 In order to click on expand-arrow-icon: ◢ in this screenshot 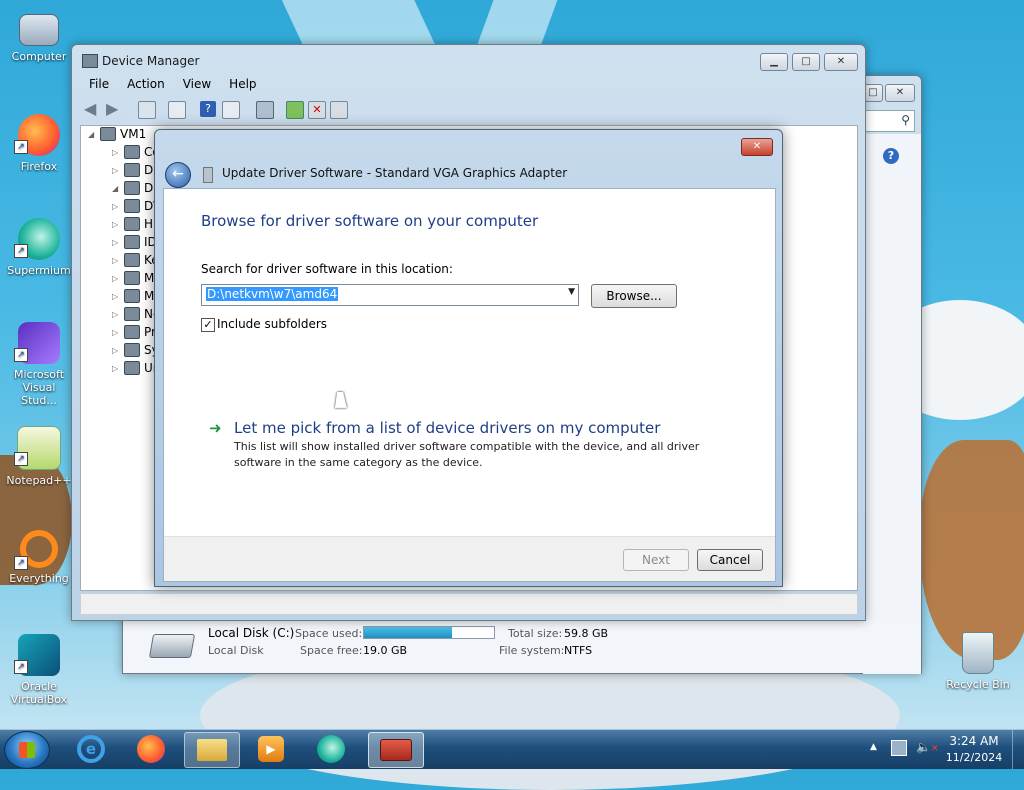, I will do `click(116, 188)`.